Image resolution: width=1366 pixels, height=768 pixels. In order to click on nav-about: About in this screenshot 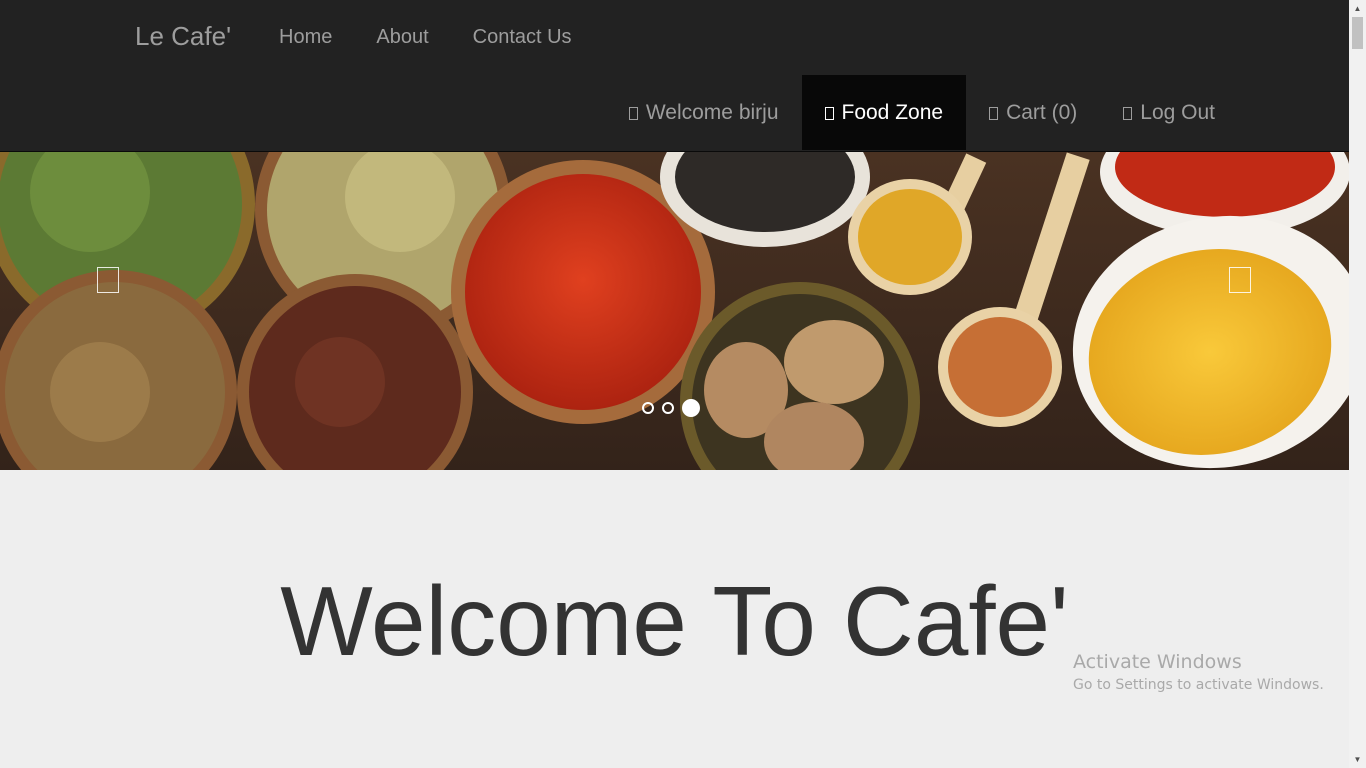, I will do `click(402, 37)`.